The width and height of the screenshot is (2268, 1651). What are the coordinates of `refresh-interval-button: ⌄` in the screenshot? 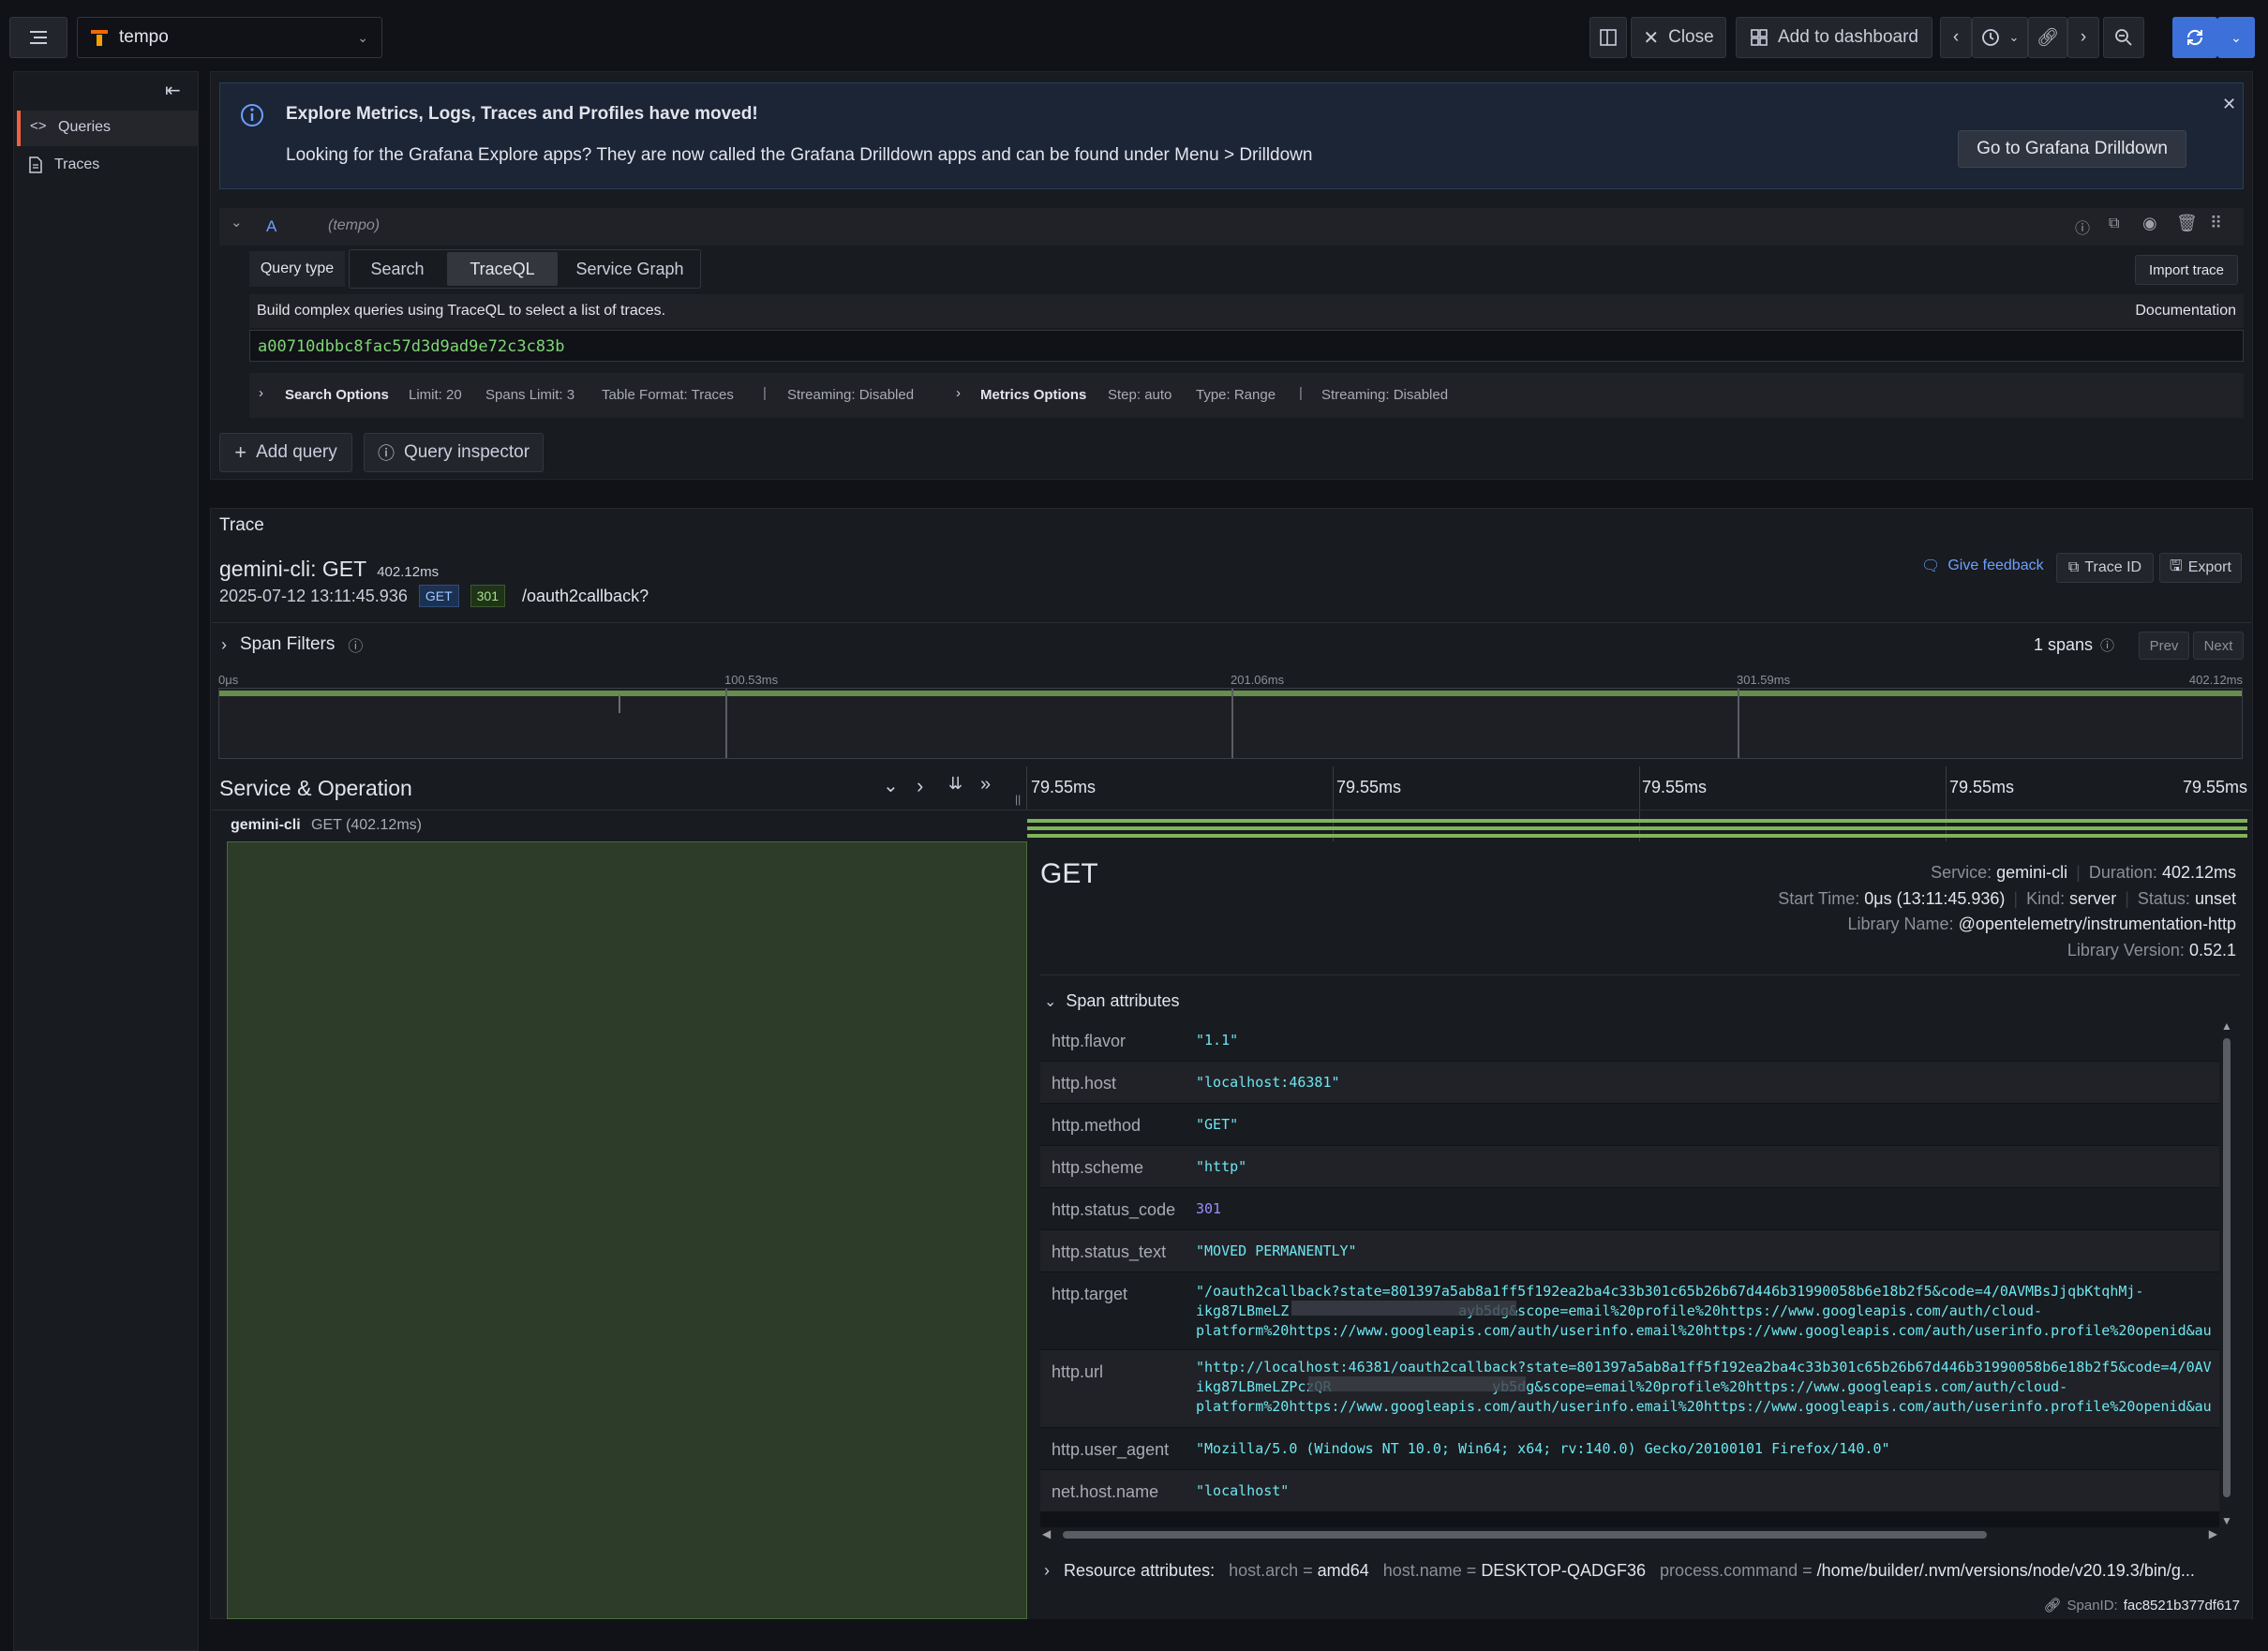 It's located at (2236, 38).